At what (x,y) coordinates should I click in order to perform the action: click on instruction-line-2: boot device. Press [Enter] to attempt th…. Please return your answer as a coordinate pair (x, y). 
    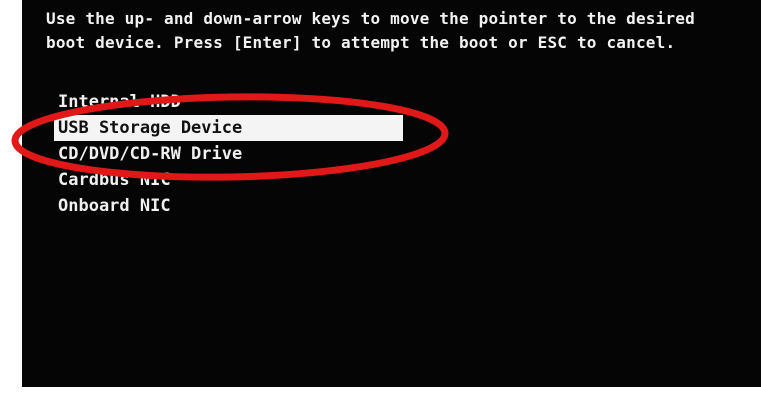
    Looking at the image, I should click on (361, 42).